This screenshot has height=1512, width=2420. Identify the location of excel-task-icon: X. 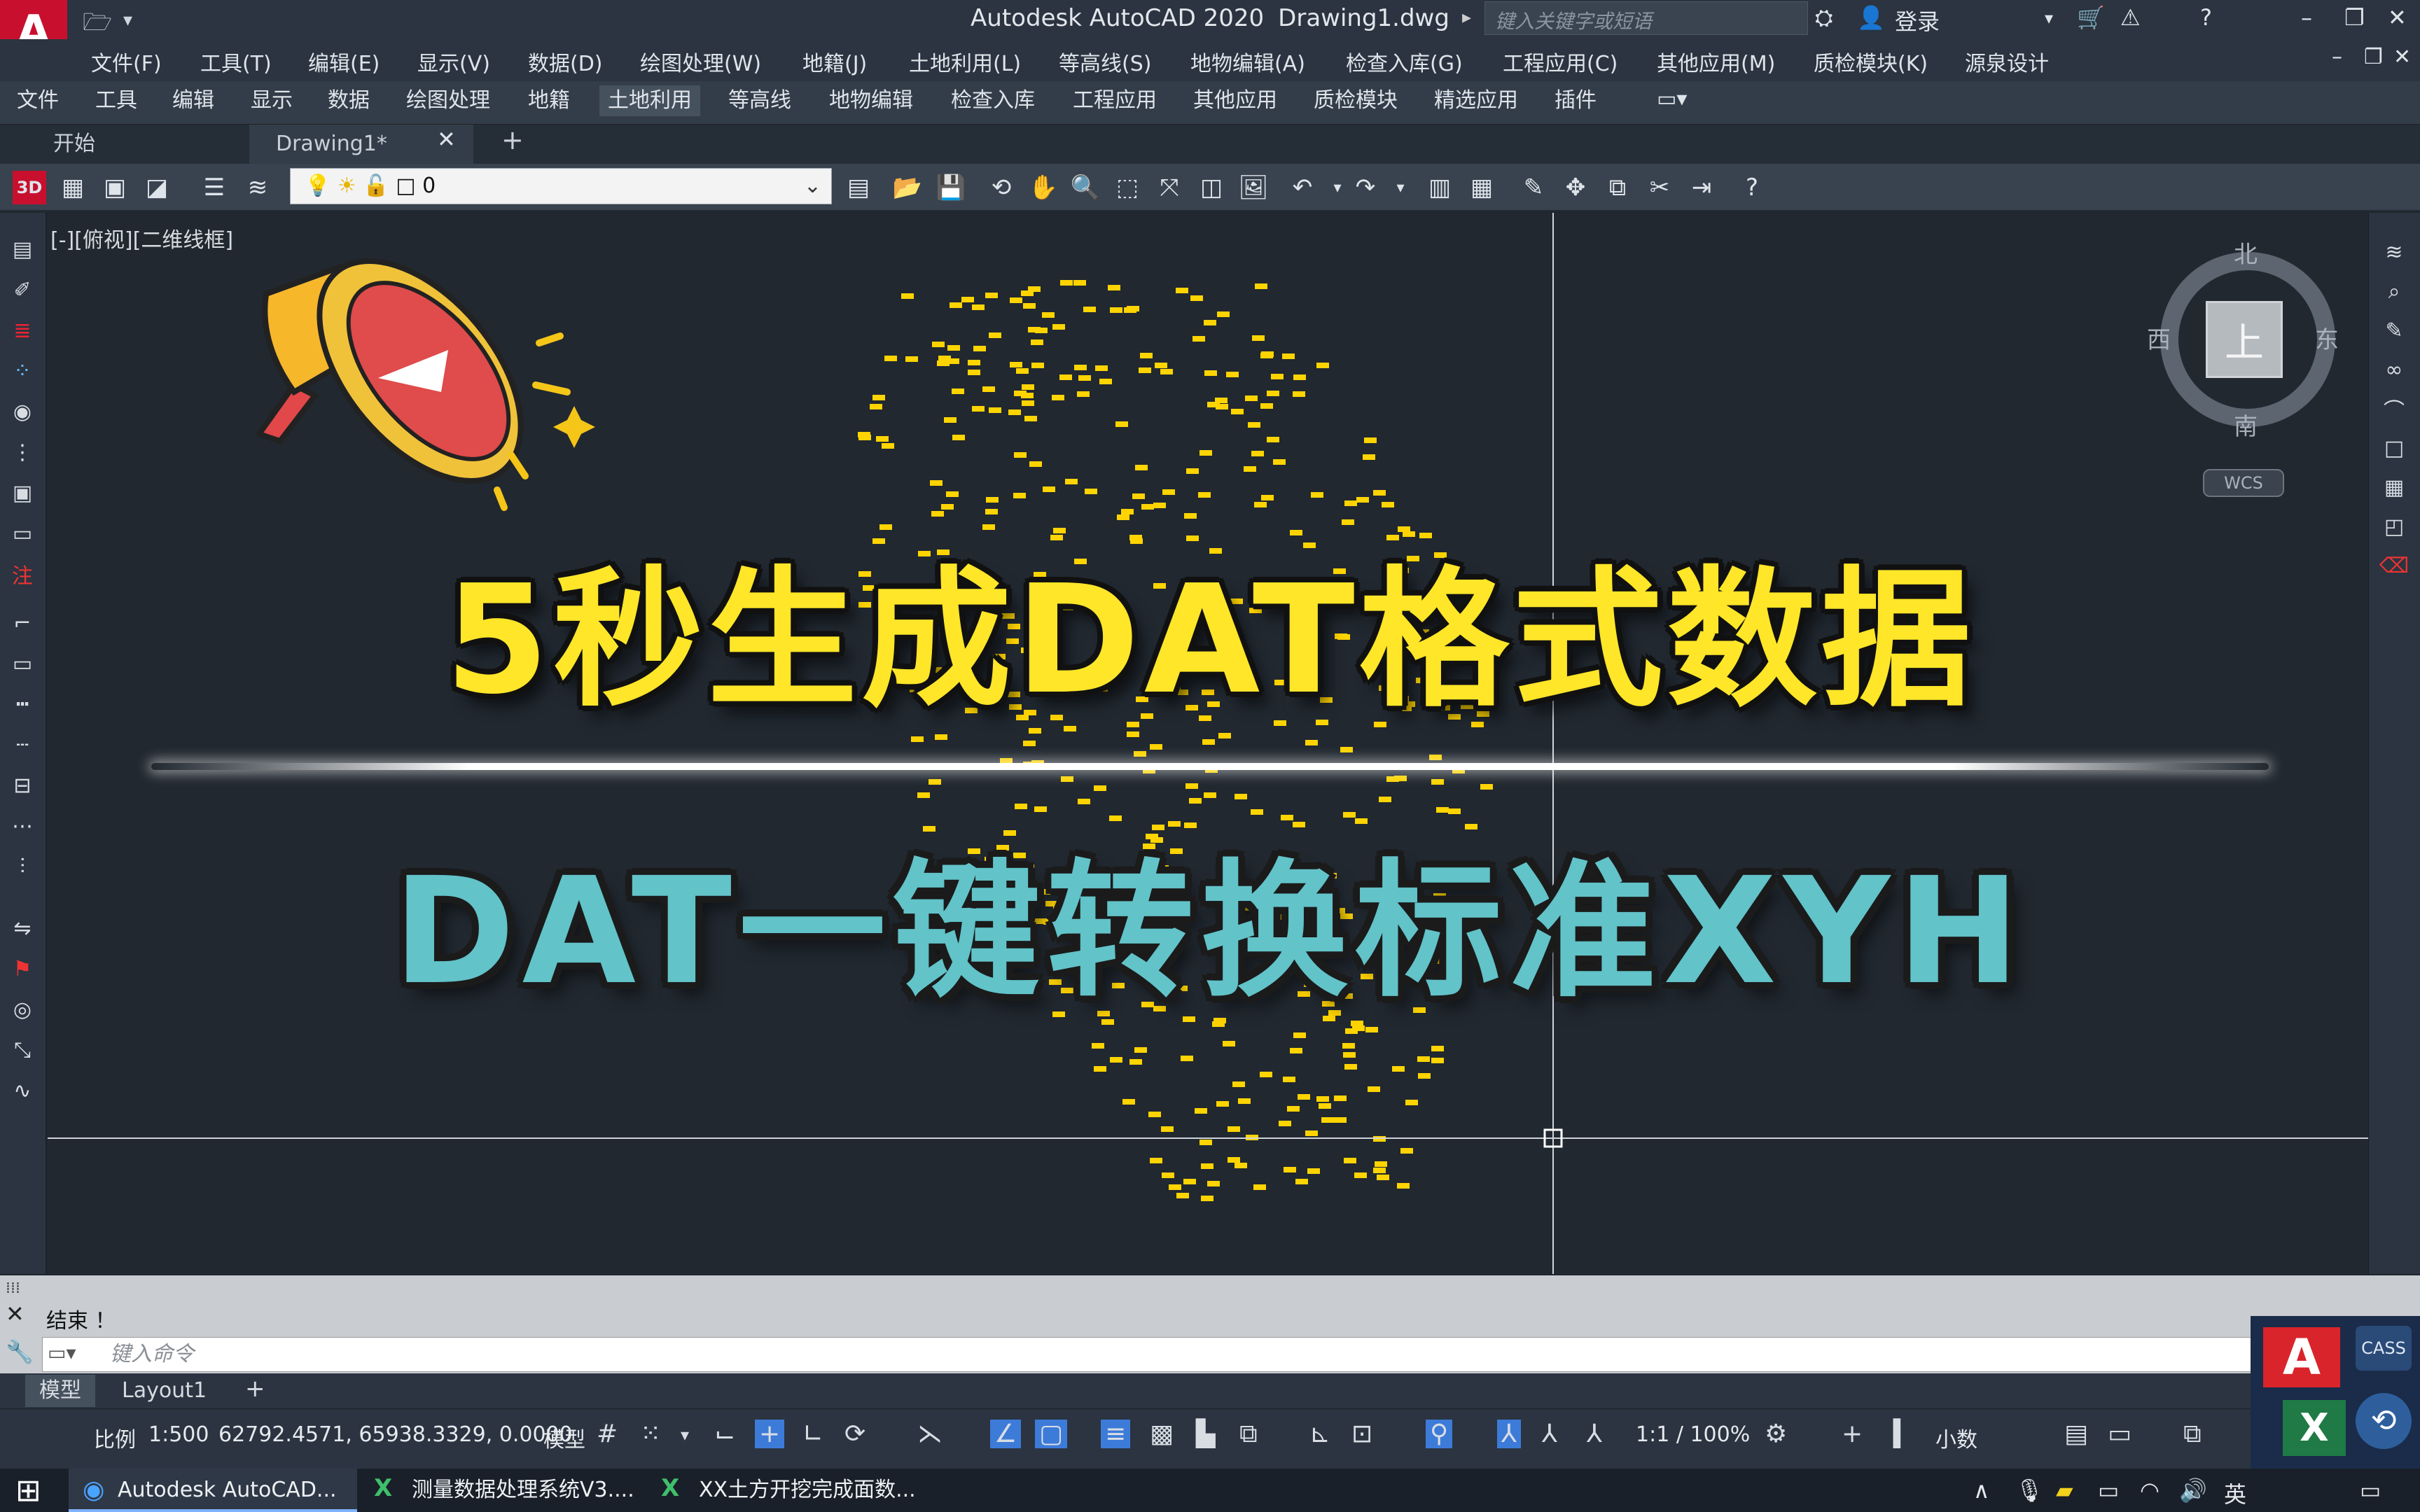
(383, 1488).